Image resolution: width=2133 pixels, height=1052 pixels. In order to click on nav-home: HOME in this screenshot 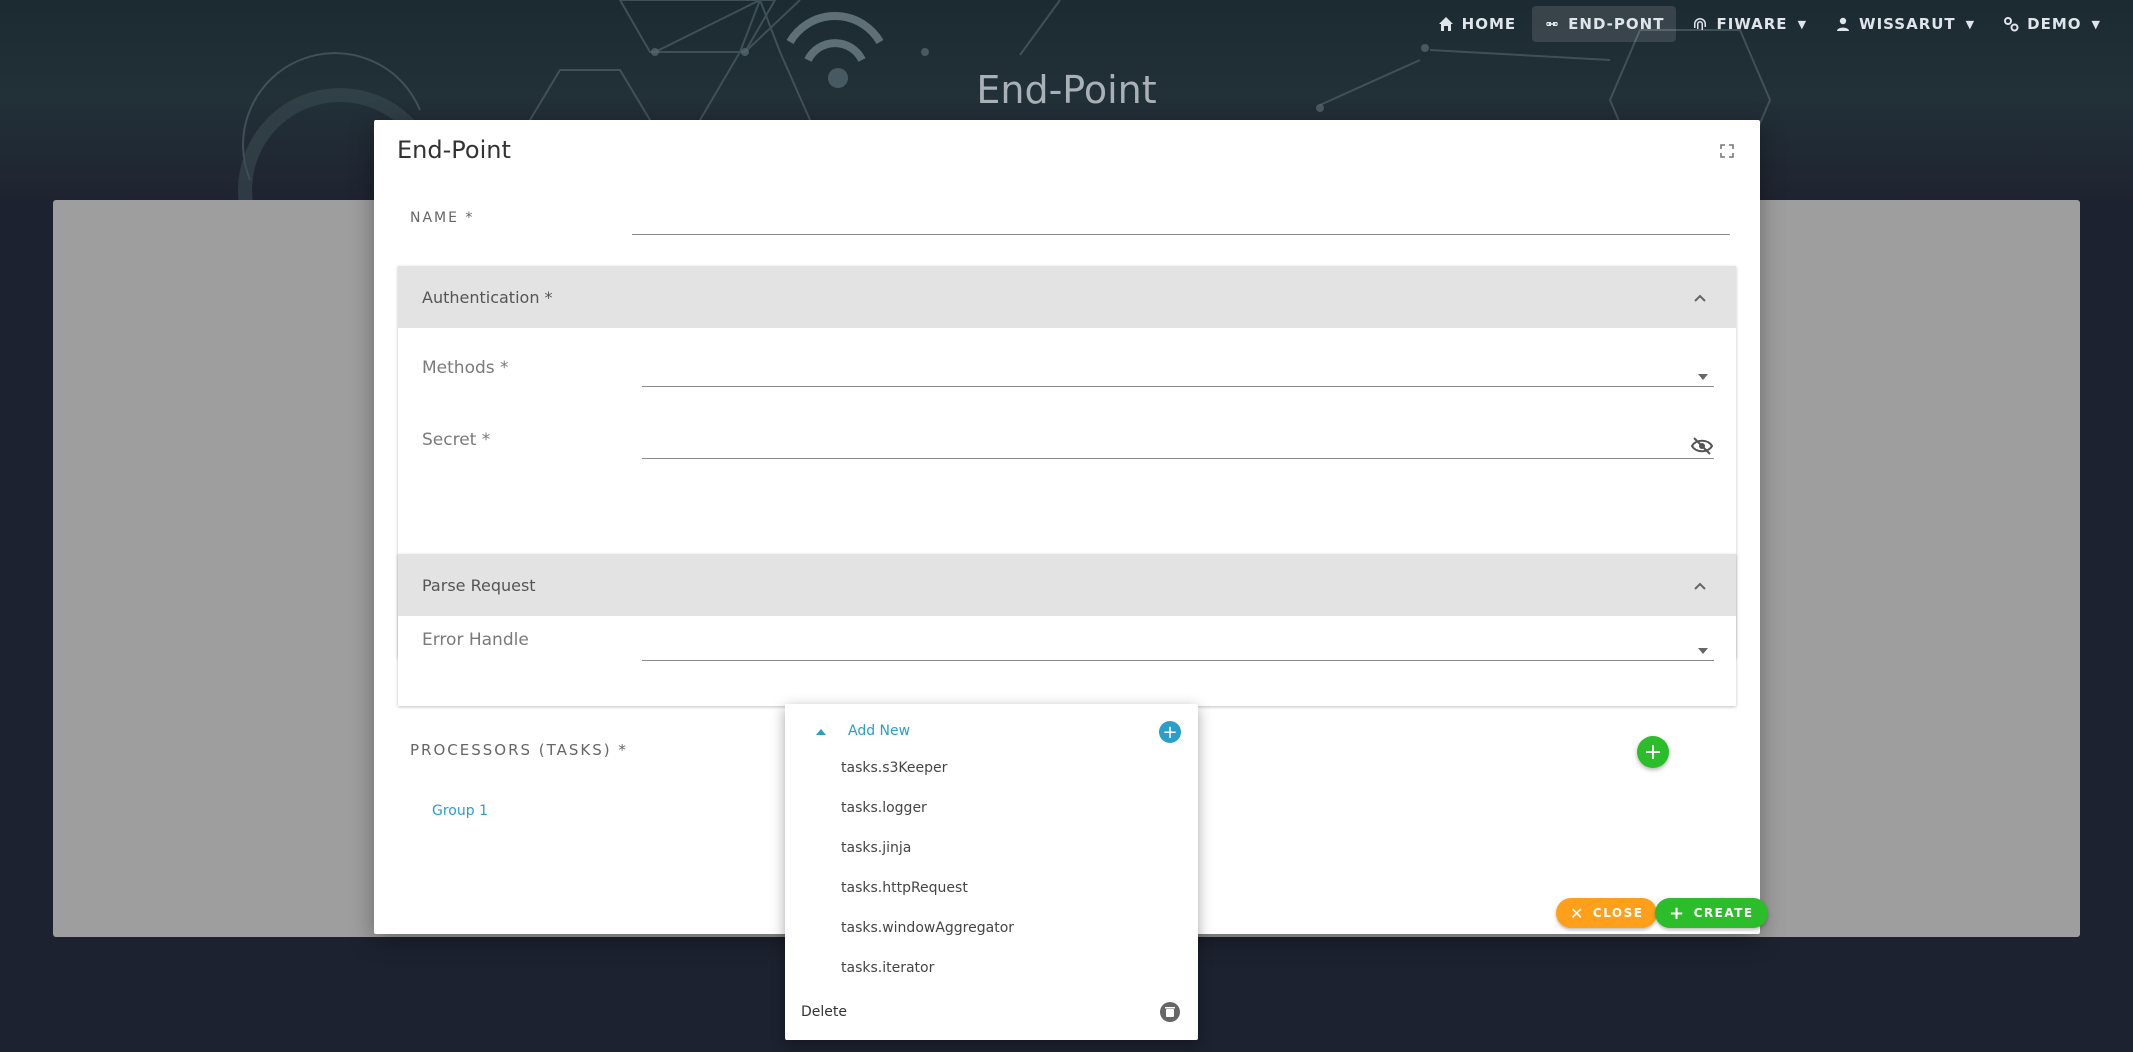, I will do `click(1477, 24)`.